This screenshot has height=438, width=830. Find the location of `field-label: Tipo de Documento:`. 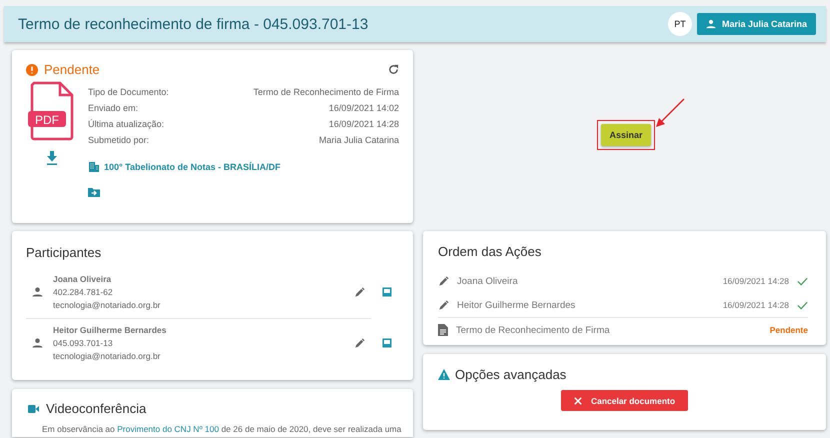

field-label: Tipo de Documento: is located at coordinates (128, 92).